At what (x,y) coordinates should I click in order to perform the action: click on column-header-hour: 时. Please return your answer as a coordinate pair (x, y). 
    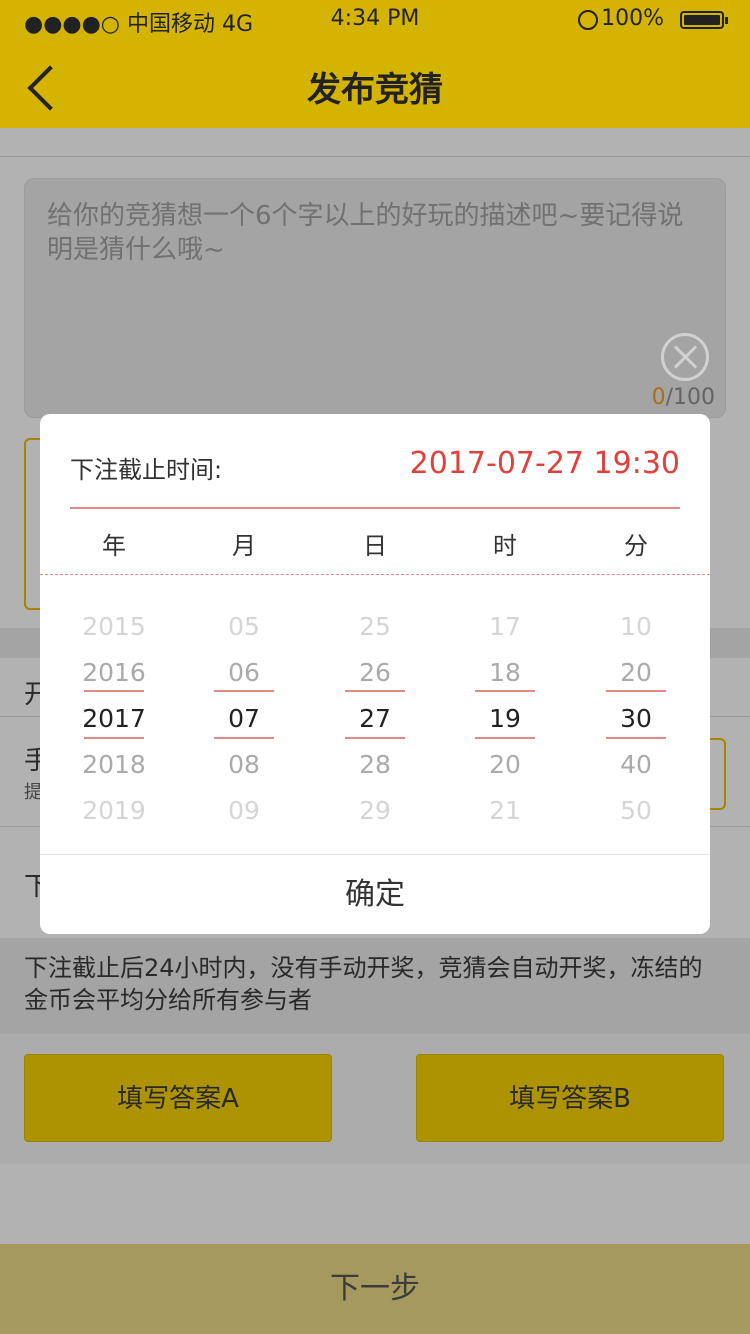
    Looking at the image, I should click on (505, 546).